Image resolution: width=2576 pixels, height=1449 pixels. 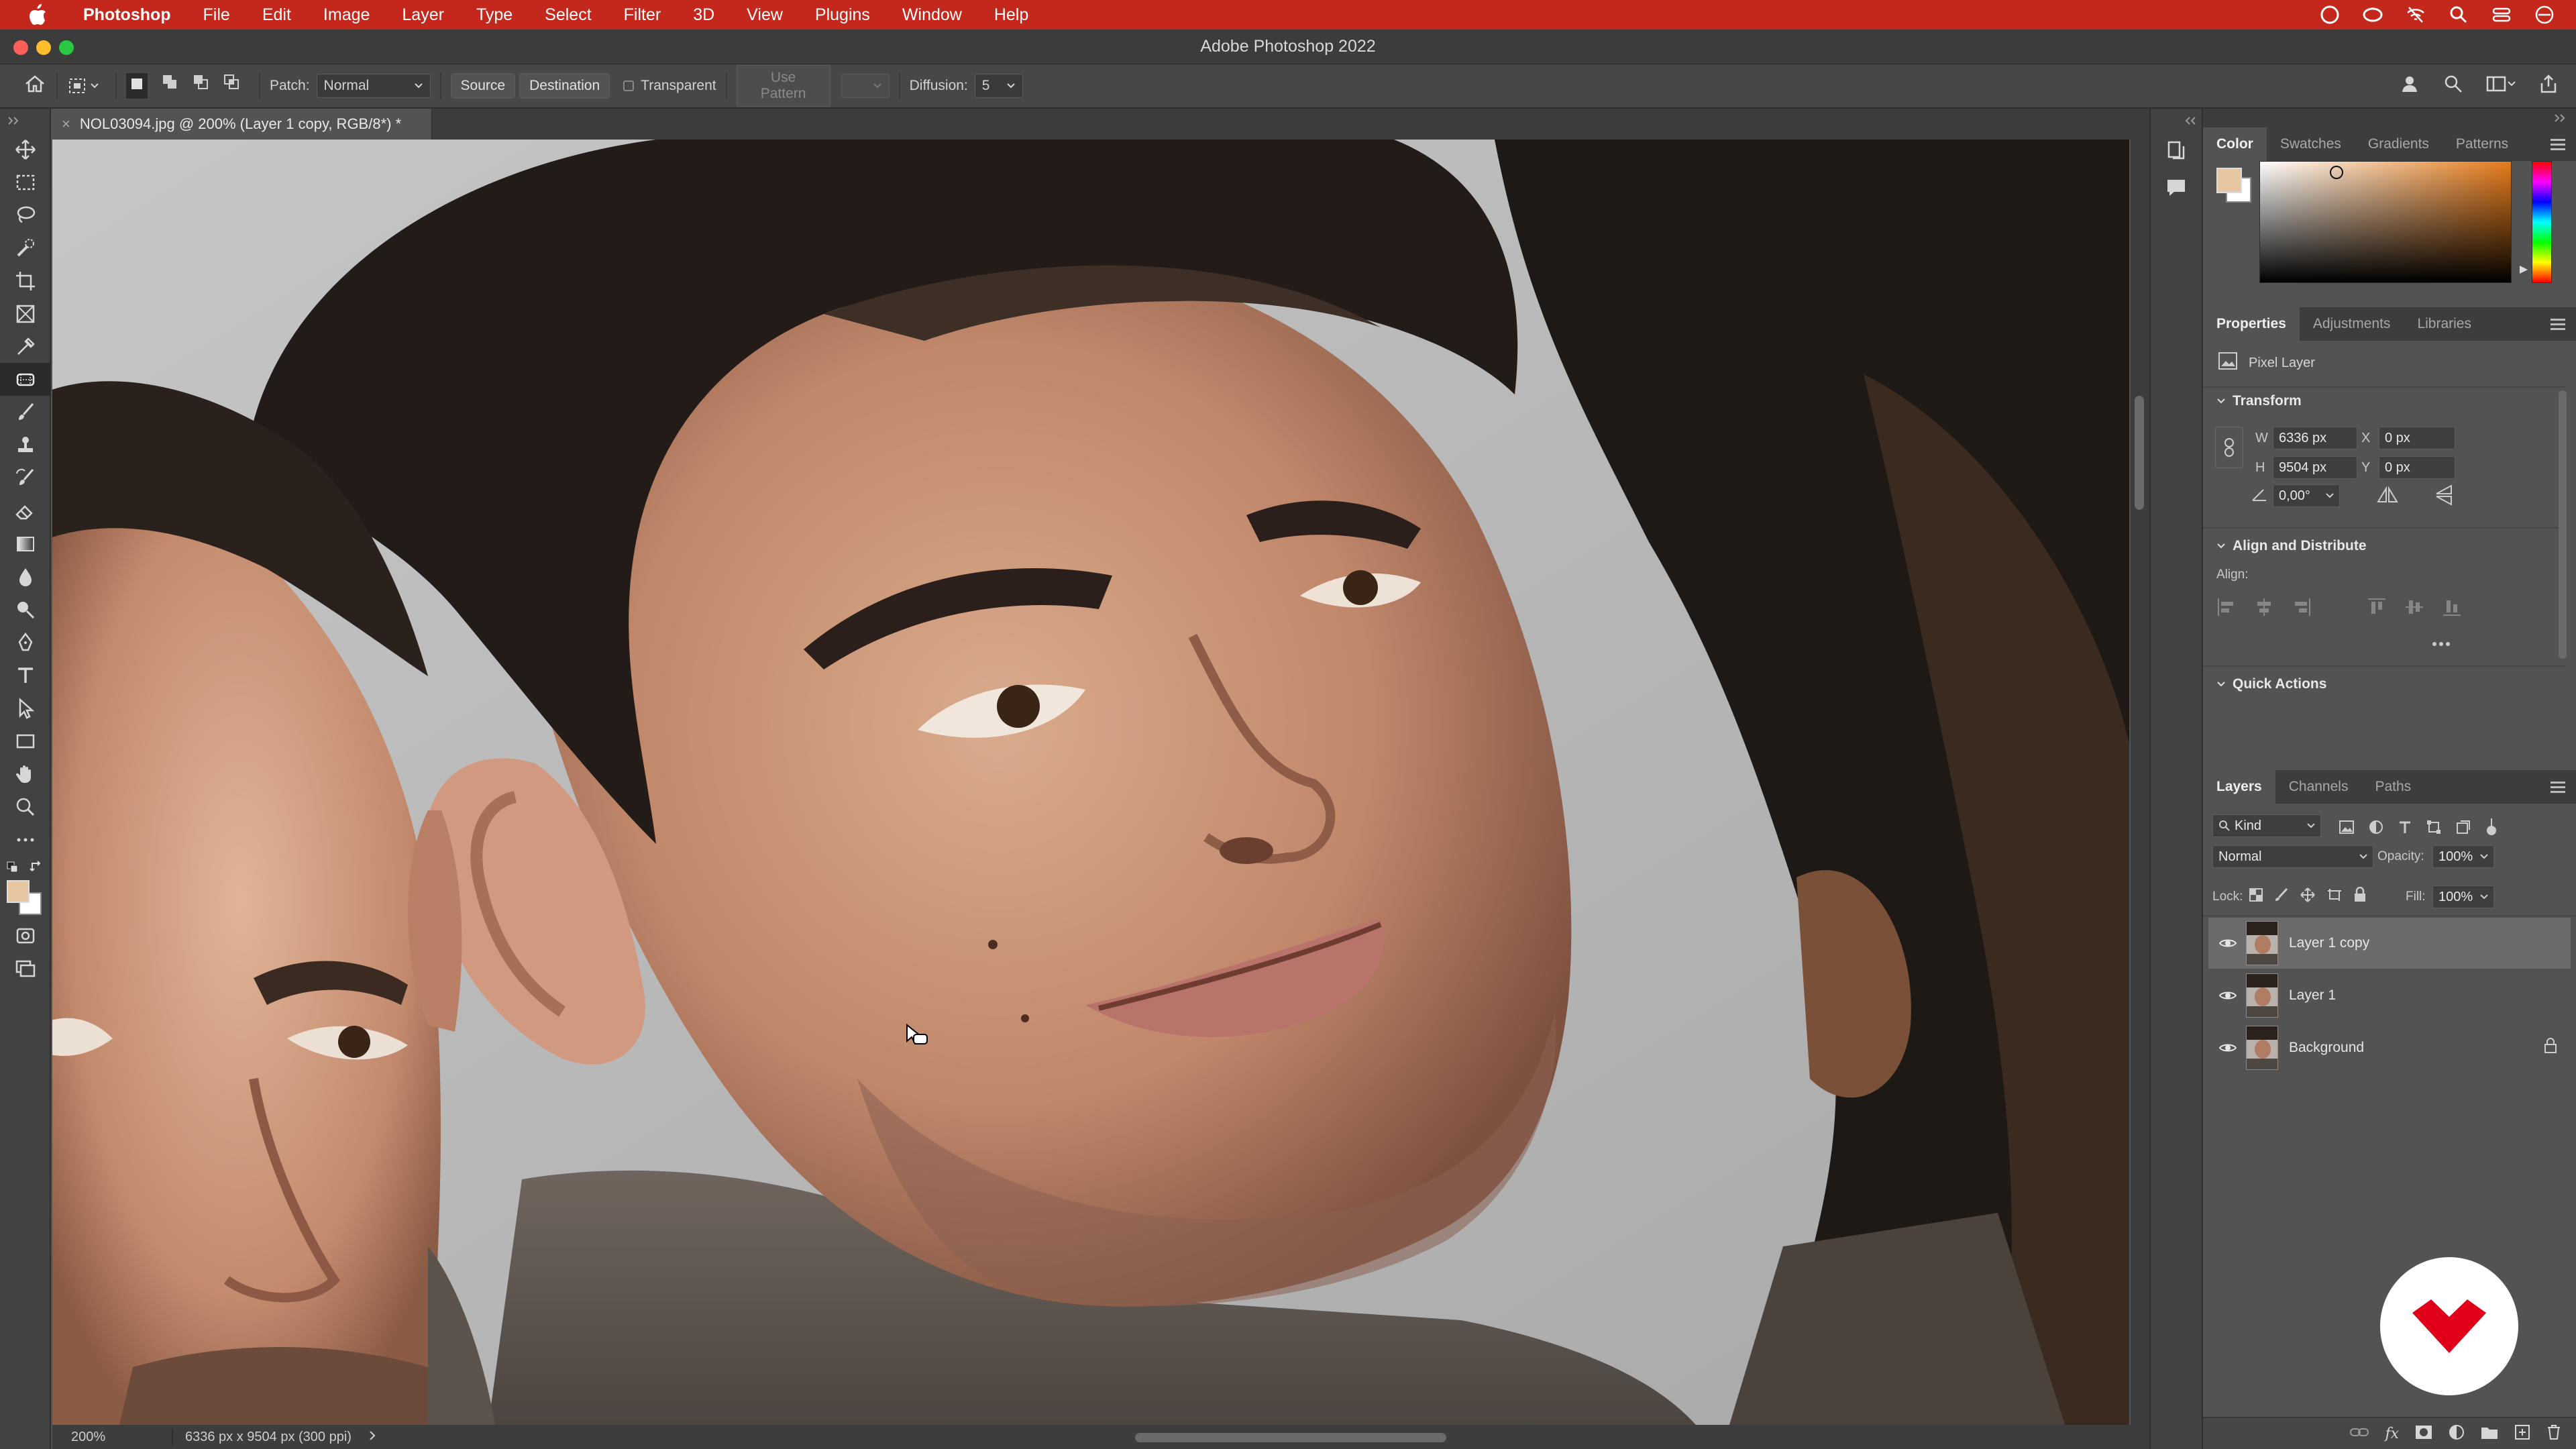 What do you see at coordinates (2176, 121) in the screenshot?
I see `collapse-dock-icon` at bounding box center [2176, 121].